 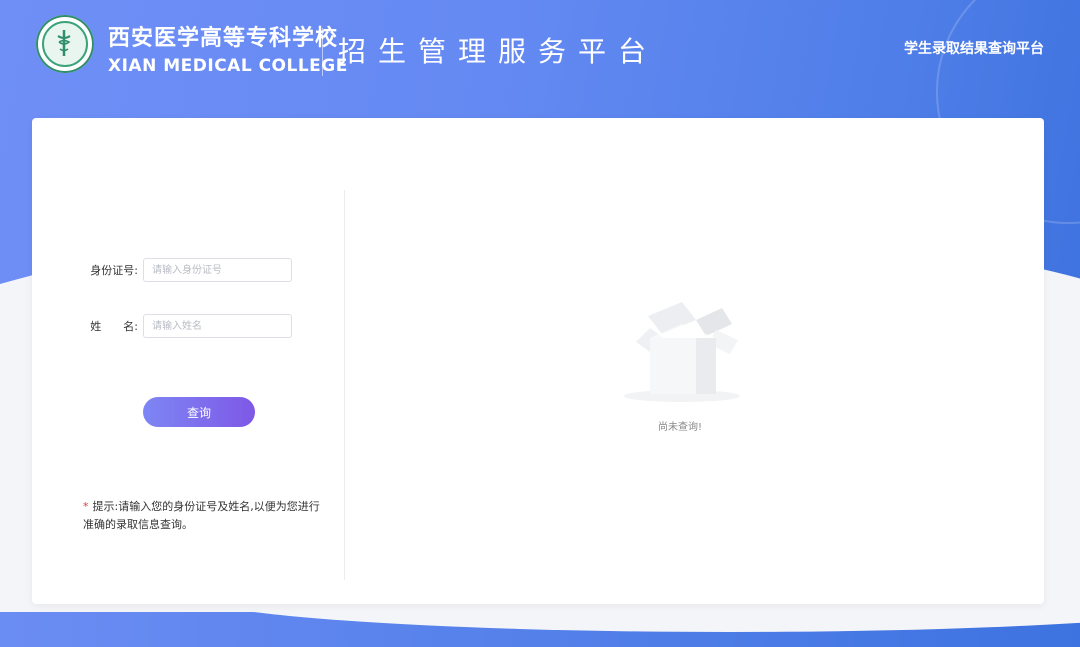 What do you see at coordinates (86, 506) in the screenshot?
I see `required-star: *` at bounding box center [86, 506].